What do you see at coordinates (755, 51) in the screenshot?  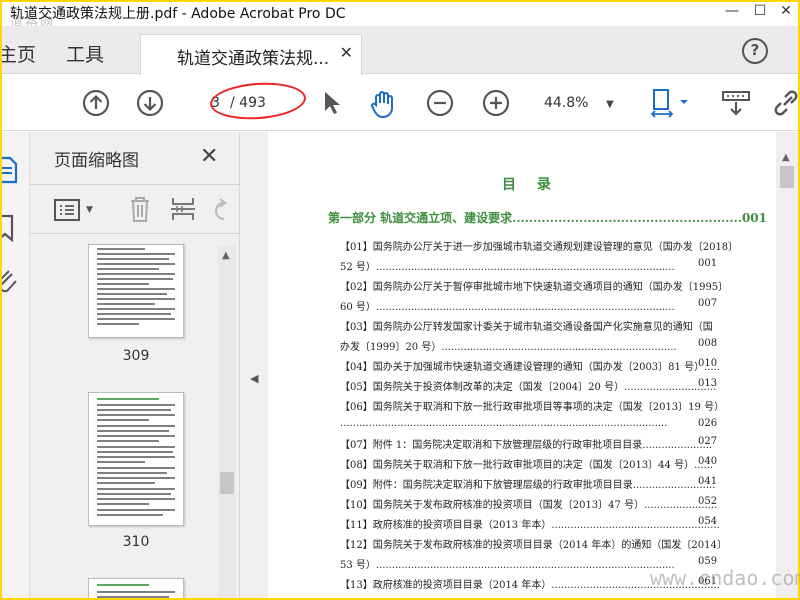 I see `help-icon: ?` at bounding box center [755, 51].